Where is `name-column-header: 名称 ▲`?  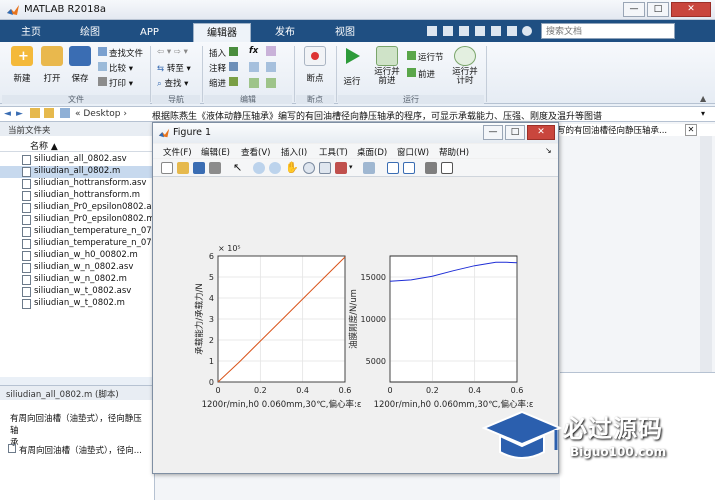 name-column-header: 名称 ▲ is located at coordinates (77, 145).